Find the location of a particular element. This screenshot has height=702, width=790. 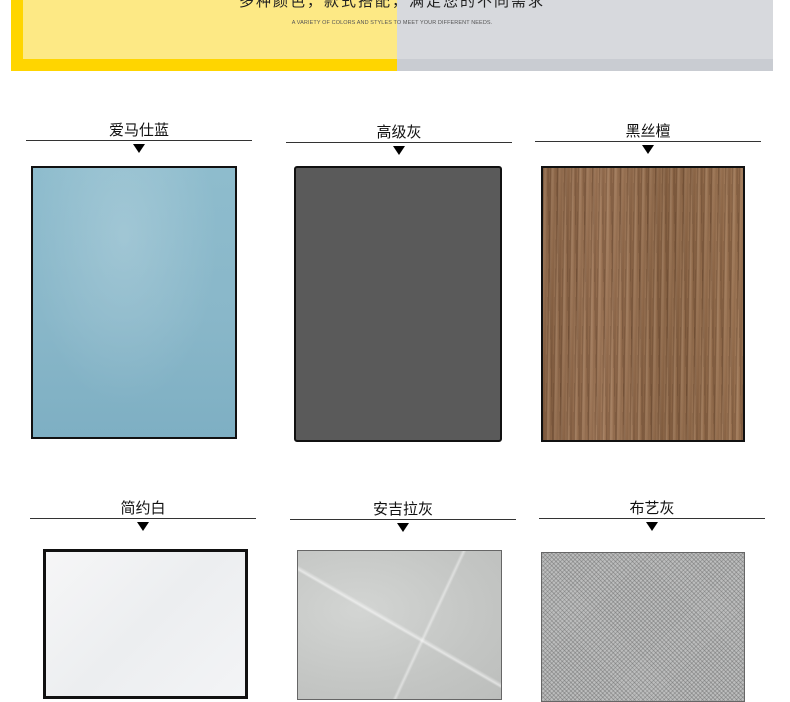

swatch-panel-hermes-blue is located at coordinates (134, 302).